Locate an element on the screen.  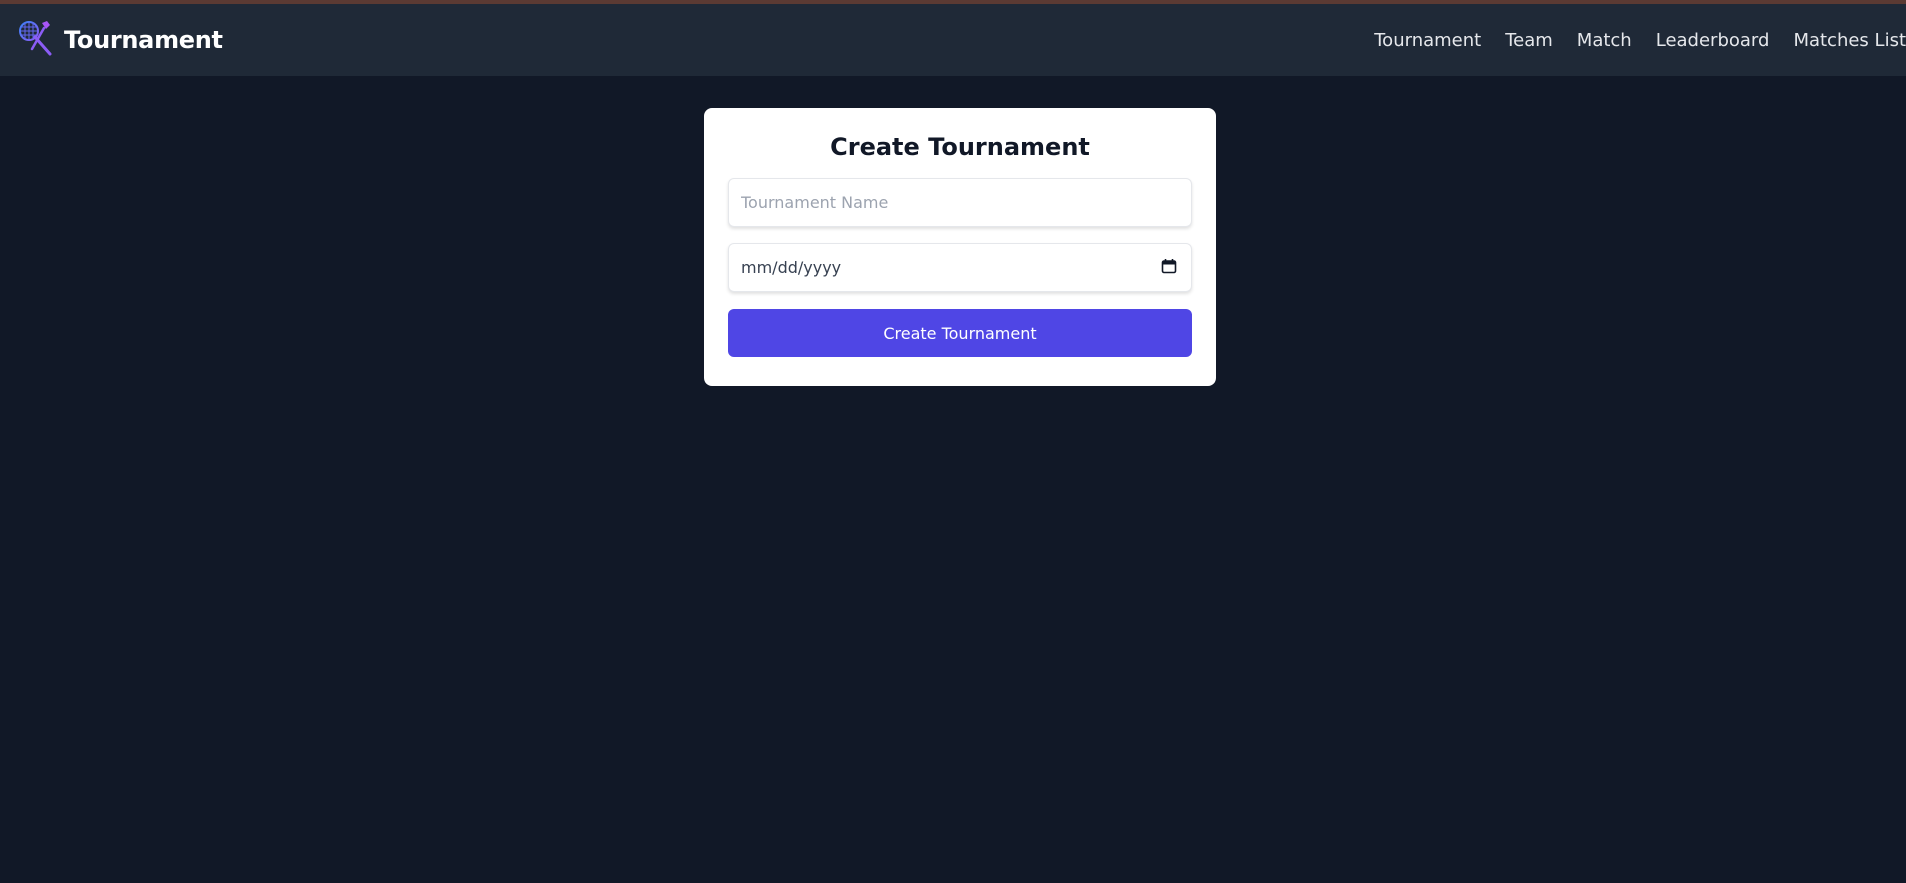
create-tournament-button: Create Tournament is located at coordinates (960, 333).